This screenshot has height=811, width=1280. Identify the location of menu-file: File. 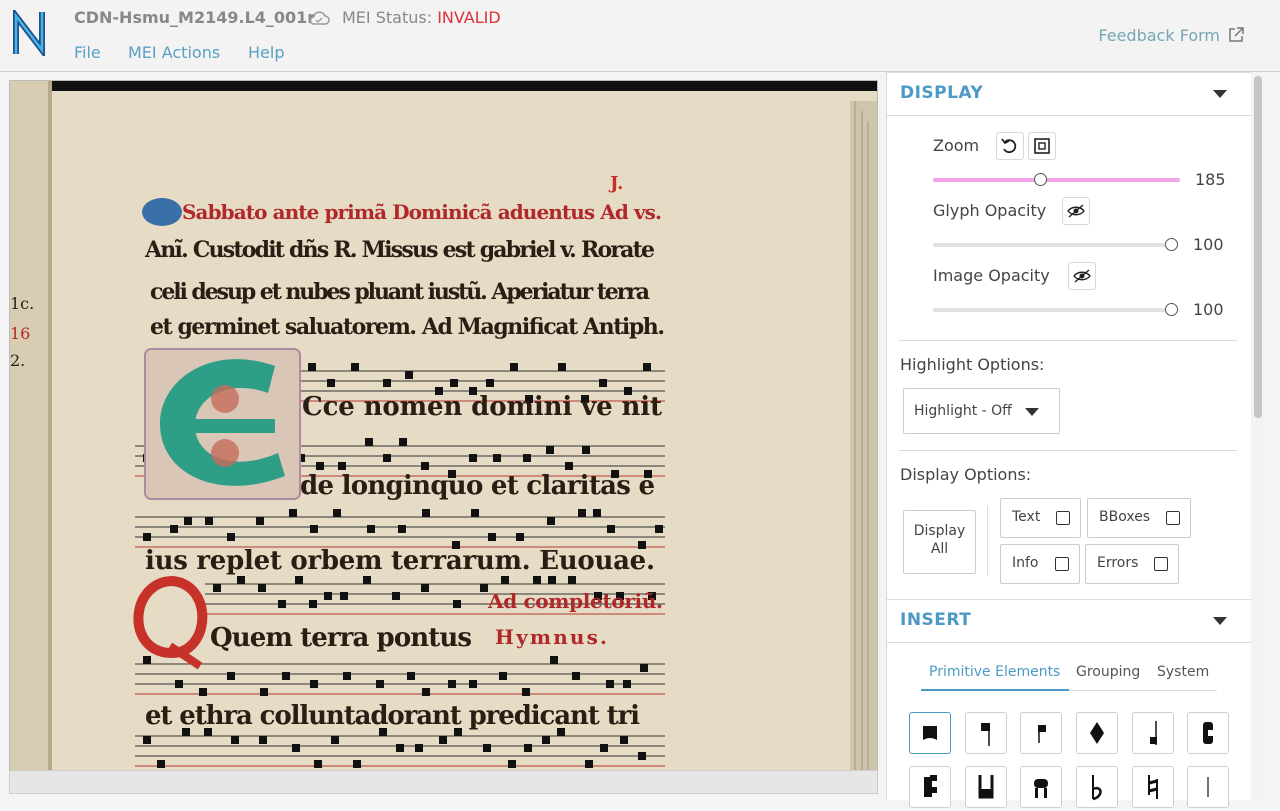
(87, 52).